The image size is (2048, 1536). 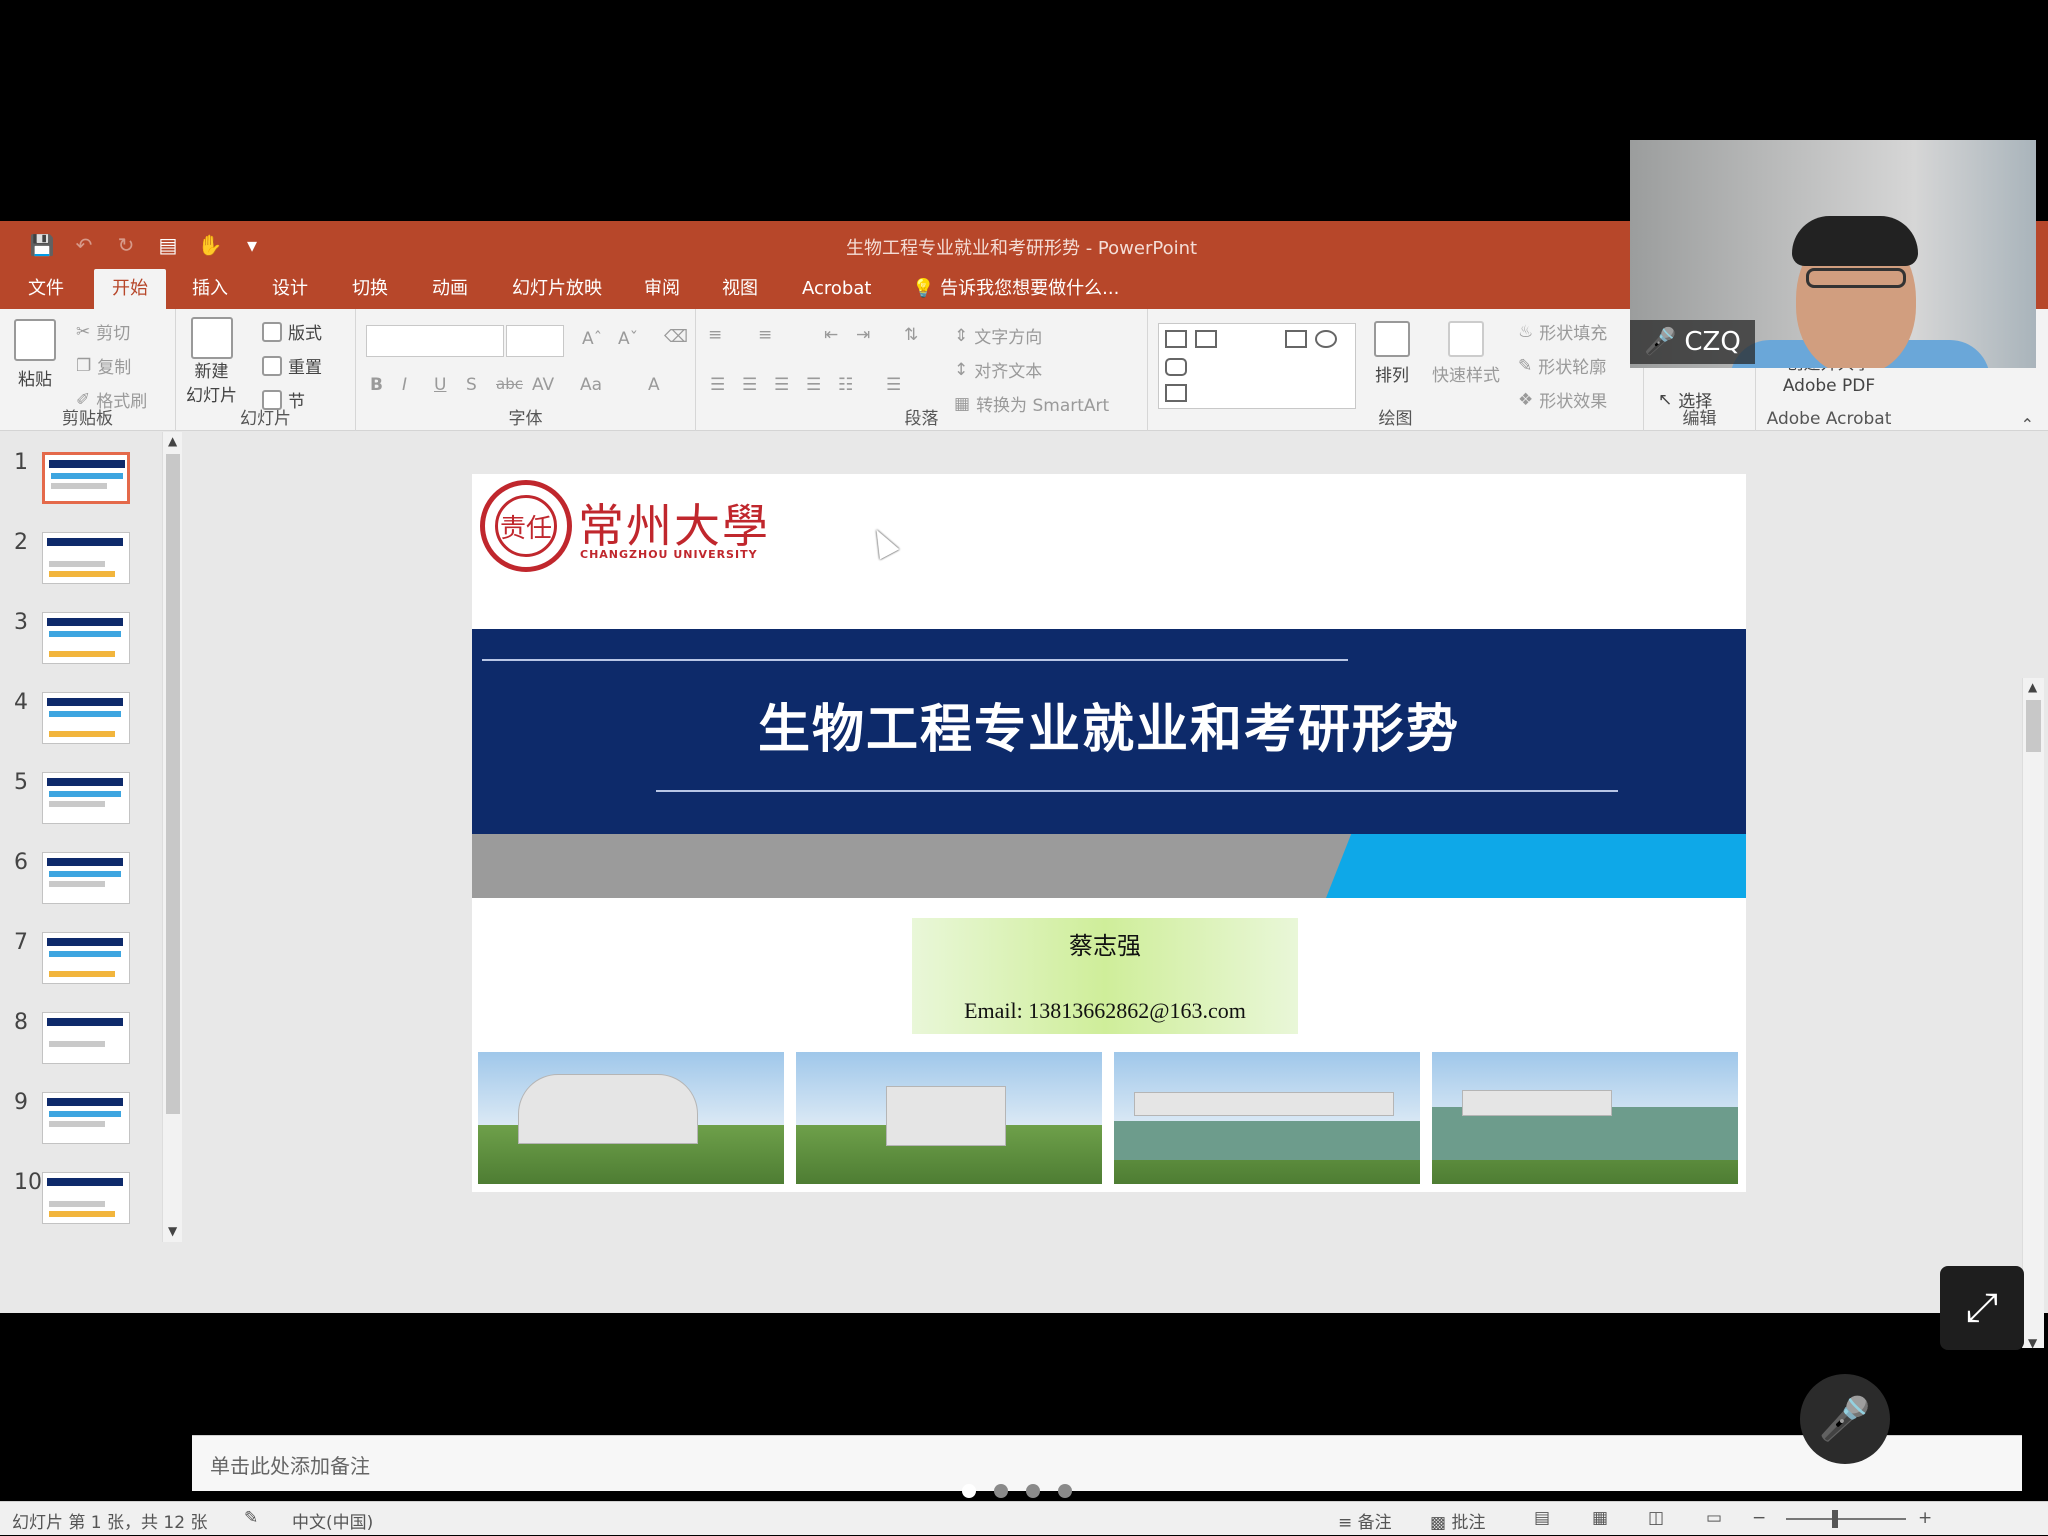 What do you see at coordinates (591, 385) in the screenshot?
I see `change-case-button: Aa` at bounding box center [591, 385].